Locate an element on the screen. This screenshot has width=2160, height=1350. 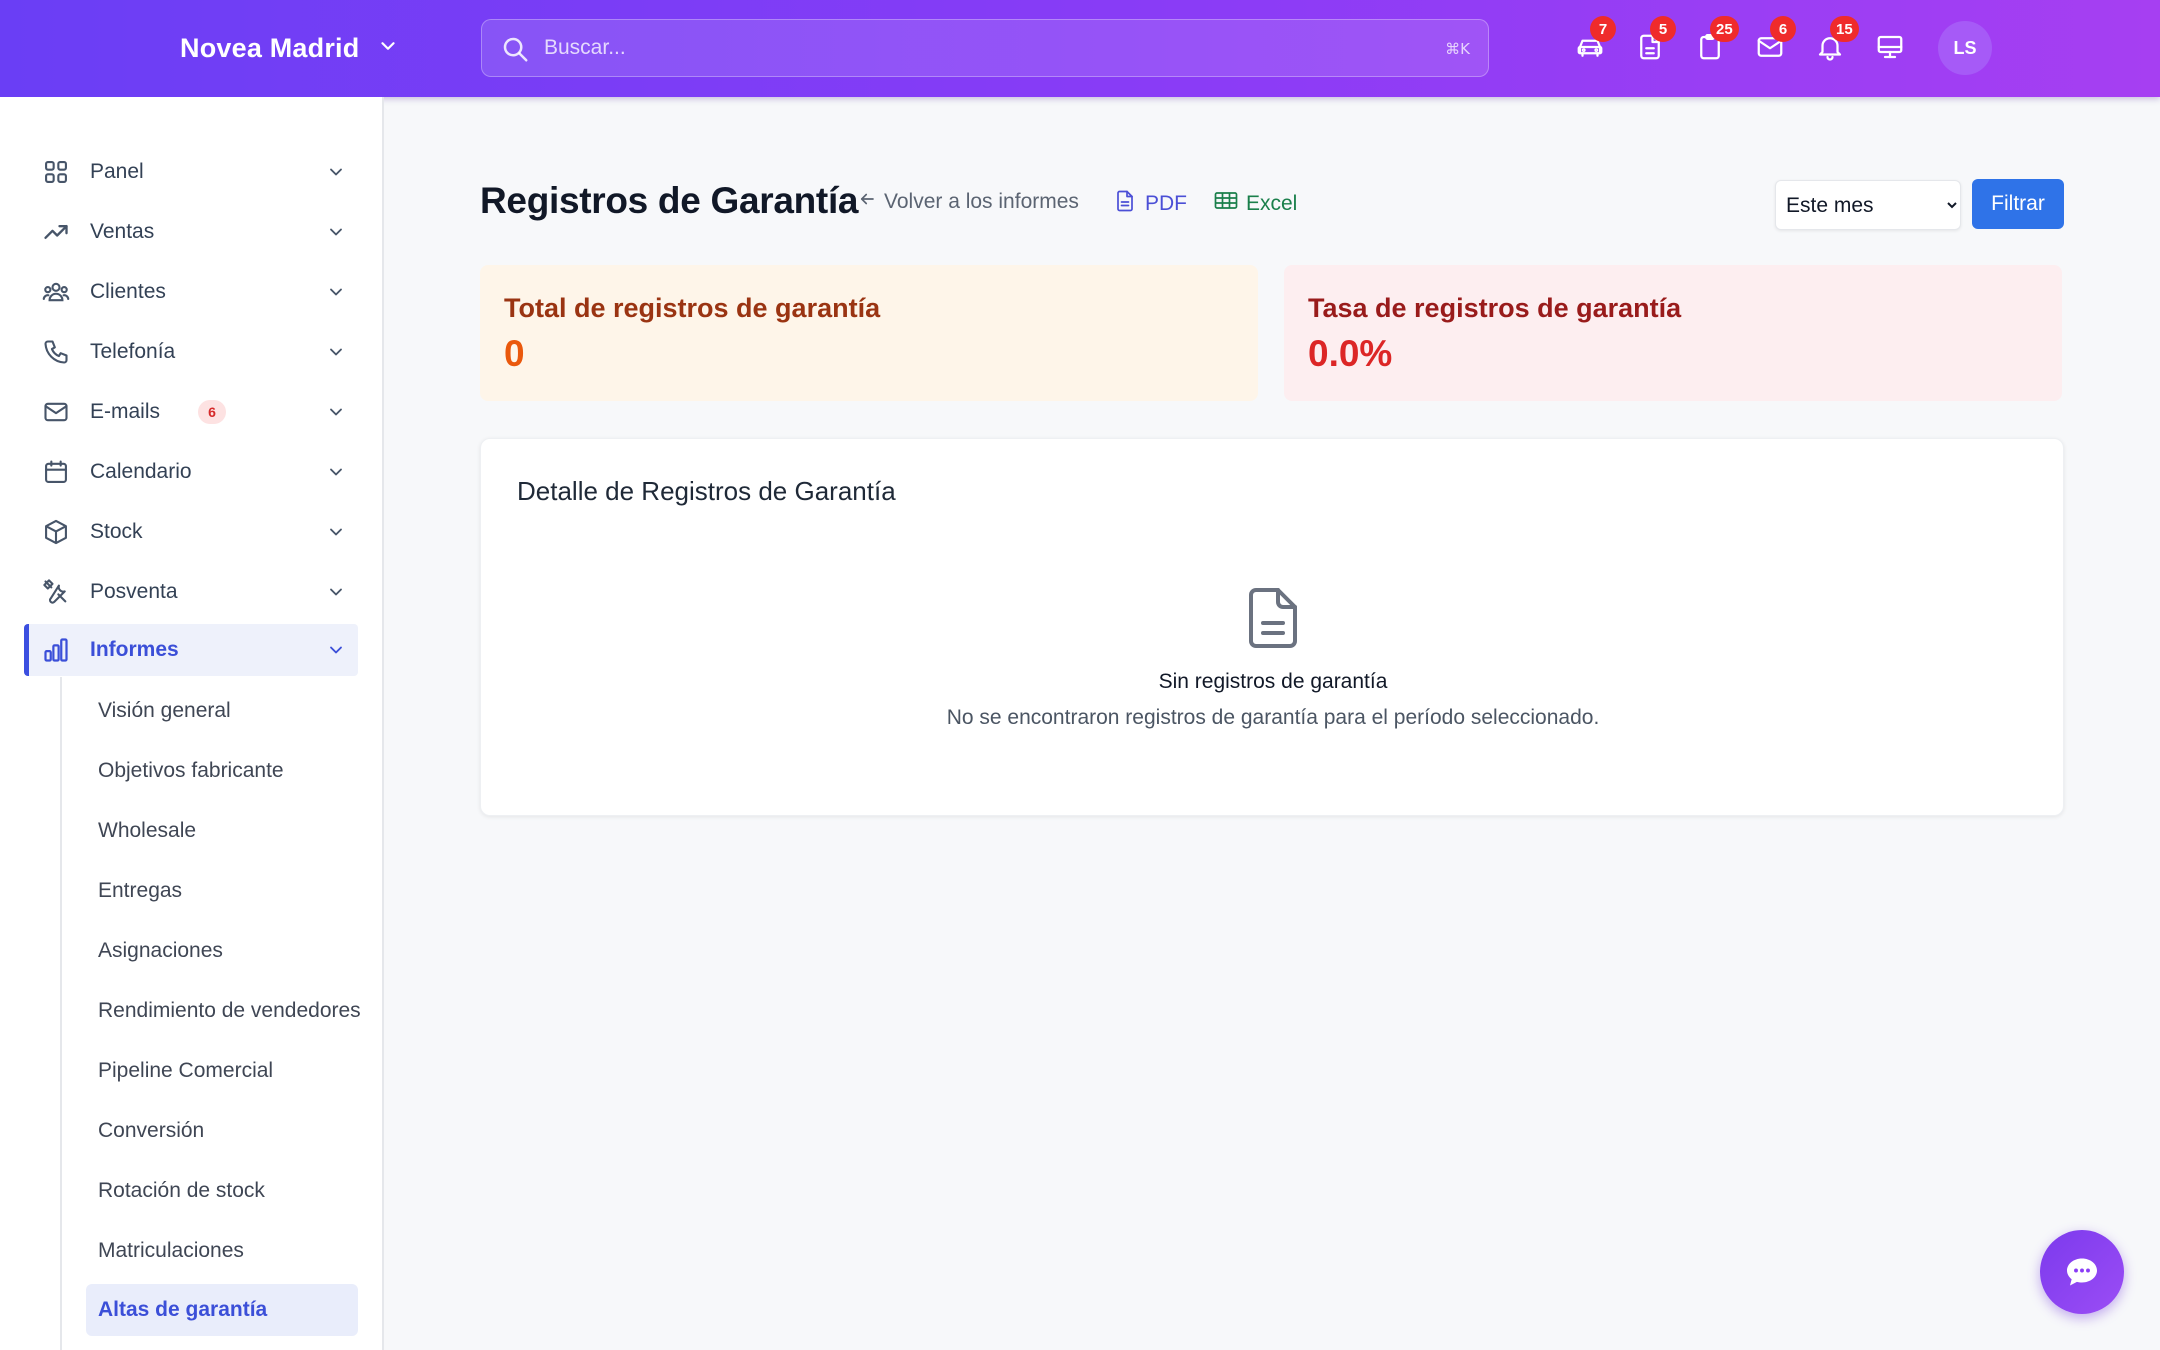
sidebar-item-label: Informes is located at coordinates (134, 649).